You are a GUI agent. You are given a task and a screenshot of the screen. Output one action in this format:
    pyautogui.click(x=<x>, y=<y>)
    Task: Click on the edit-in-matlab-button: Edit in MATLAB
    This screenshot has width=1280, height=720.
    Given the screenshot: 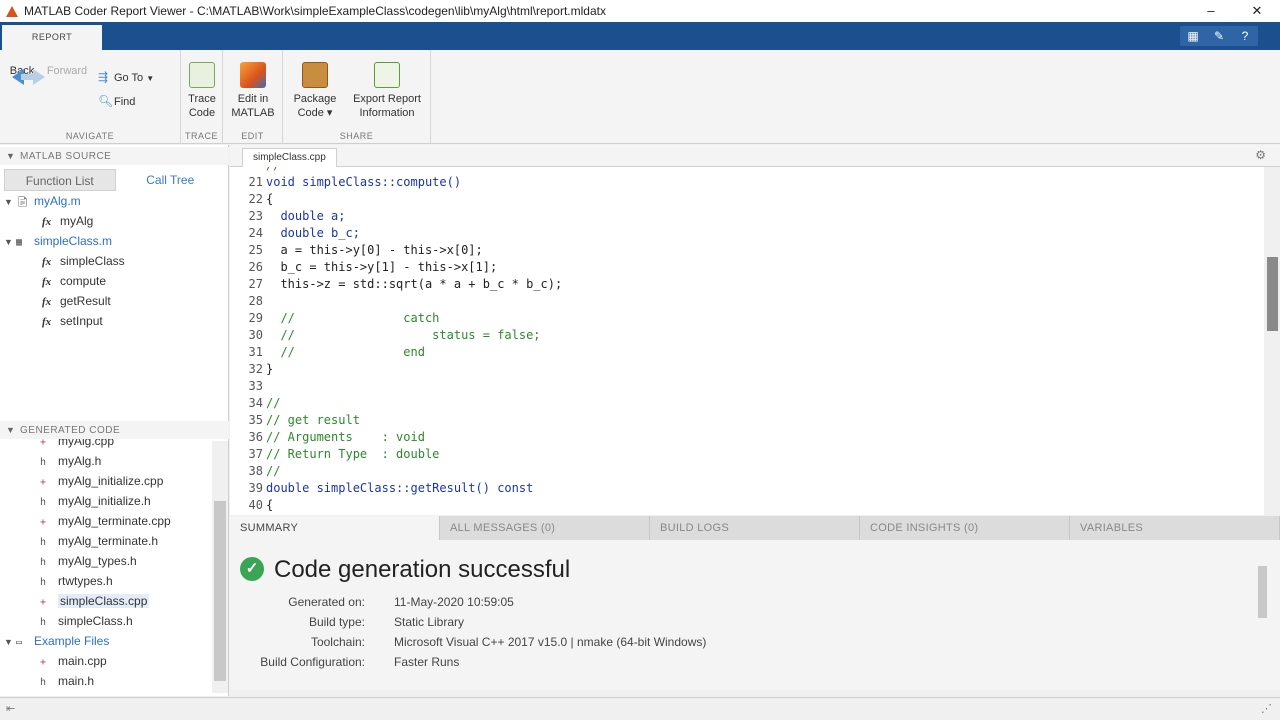 What is the action you would take?
    pyautogui.click(x=253, y=91)
    